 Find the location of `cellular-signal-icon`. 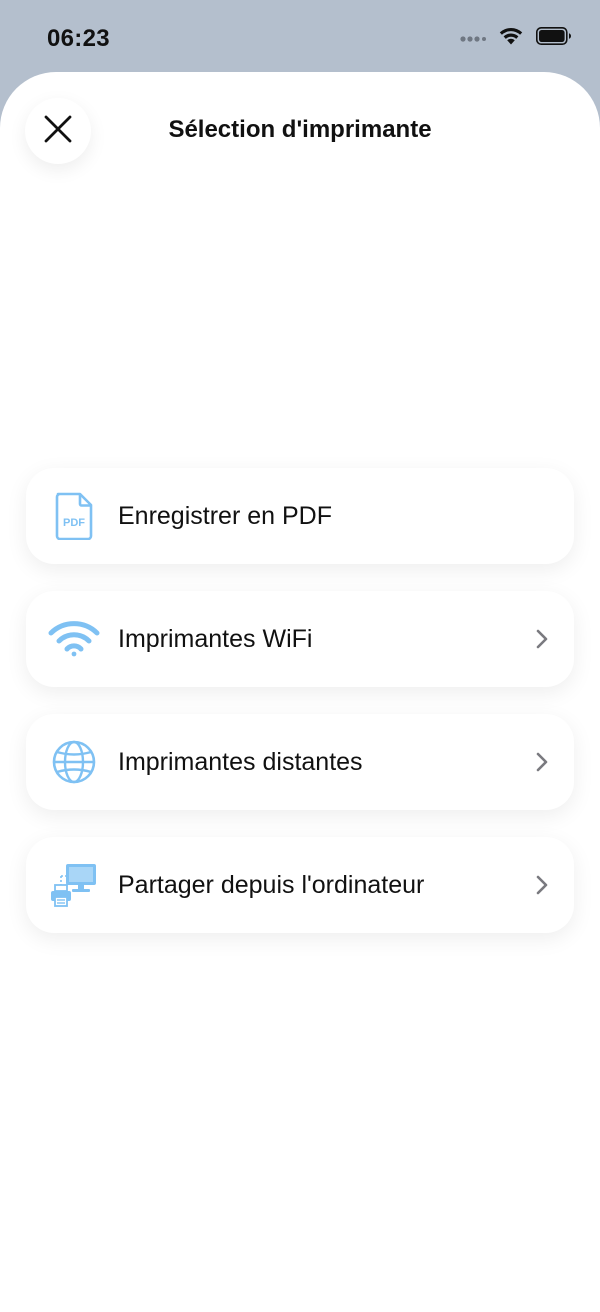

cellular-signal-icon is located at coordinates (473, 39).